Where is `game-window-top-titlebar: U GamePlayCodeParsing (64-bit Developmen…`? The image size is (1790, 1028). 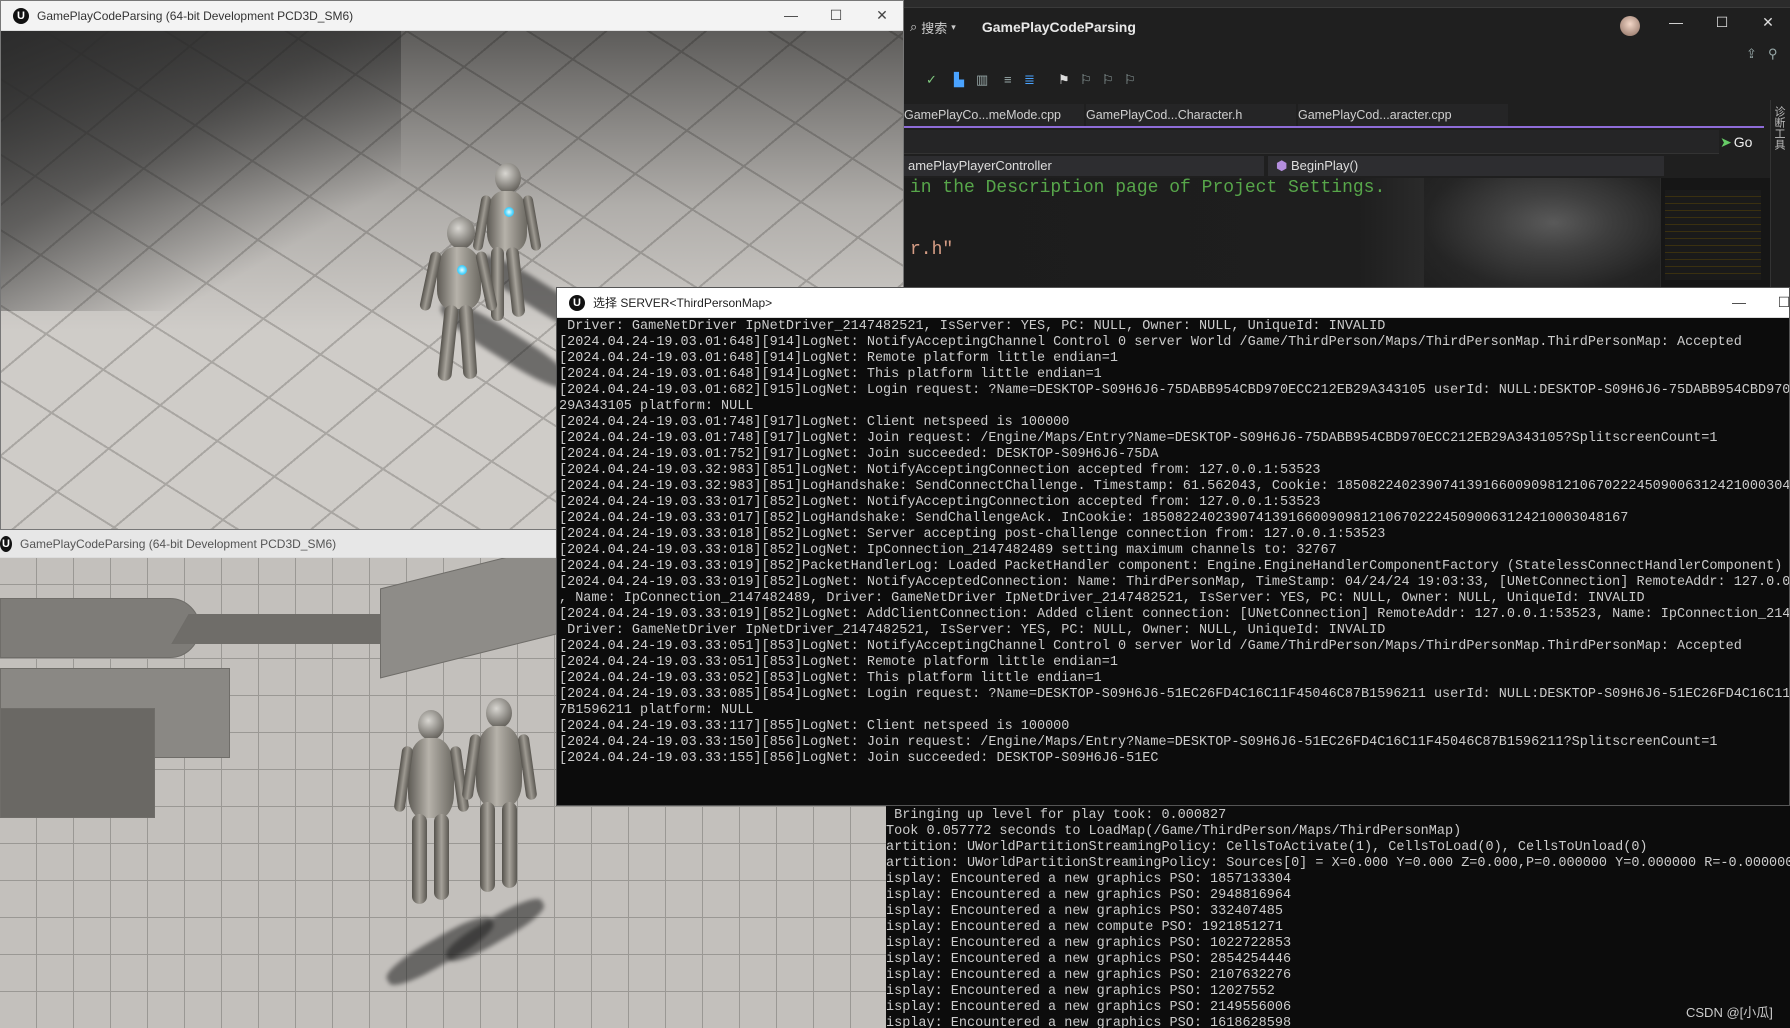
game-window-top-titlebar: U GamePlayCodeParsing (64-bit Developmen… is located at coordinates (452, 16).